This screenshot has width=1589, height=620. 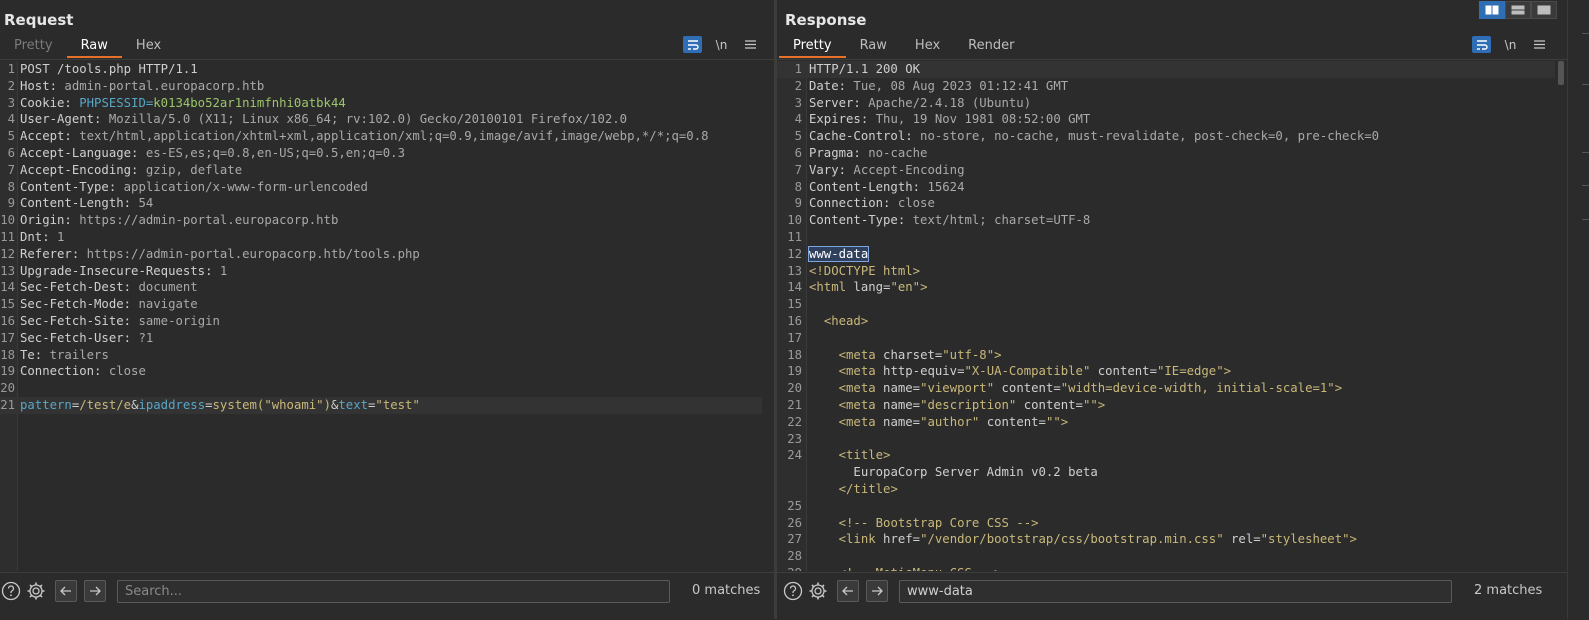 I want to click on code-line: 9 Connection: close, so click(x=1166, y=203).